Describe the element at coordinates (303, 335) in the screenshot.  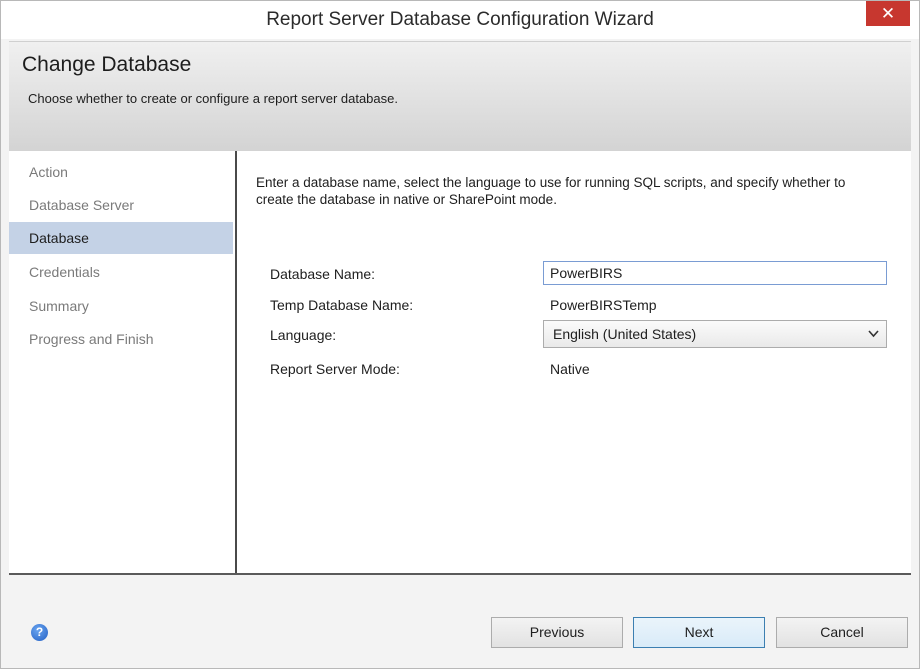
I see `language-label: Language:` at that location.